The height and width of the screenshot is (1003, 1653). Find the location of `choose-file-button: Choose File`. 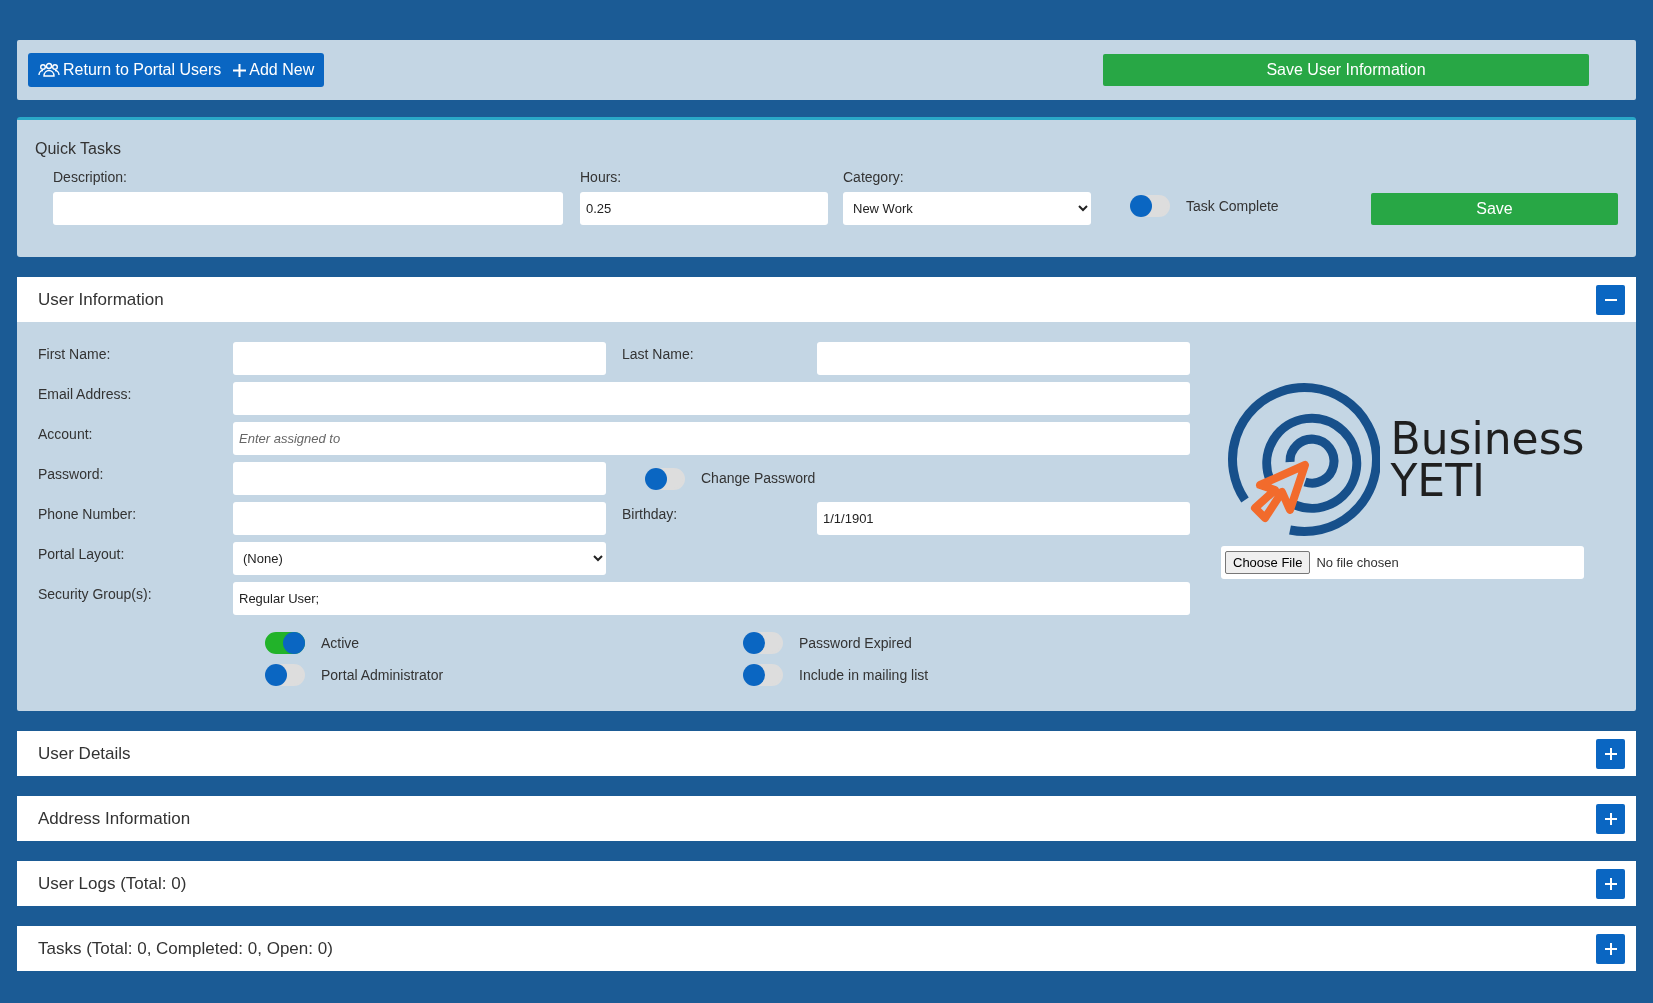

choose-file-button: Choose File is located at coordinates (1268, 562).